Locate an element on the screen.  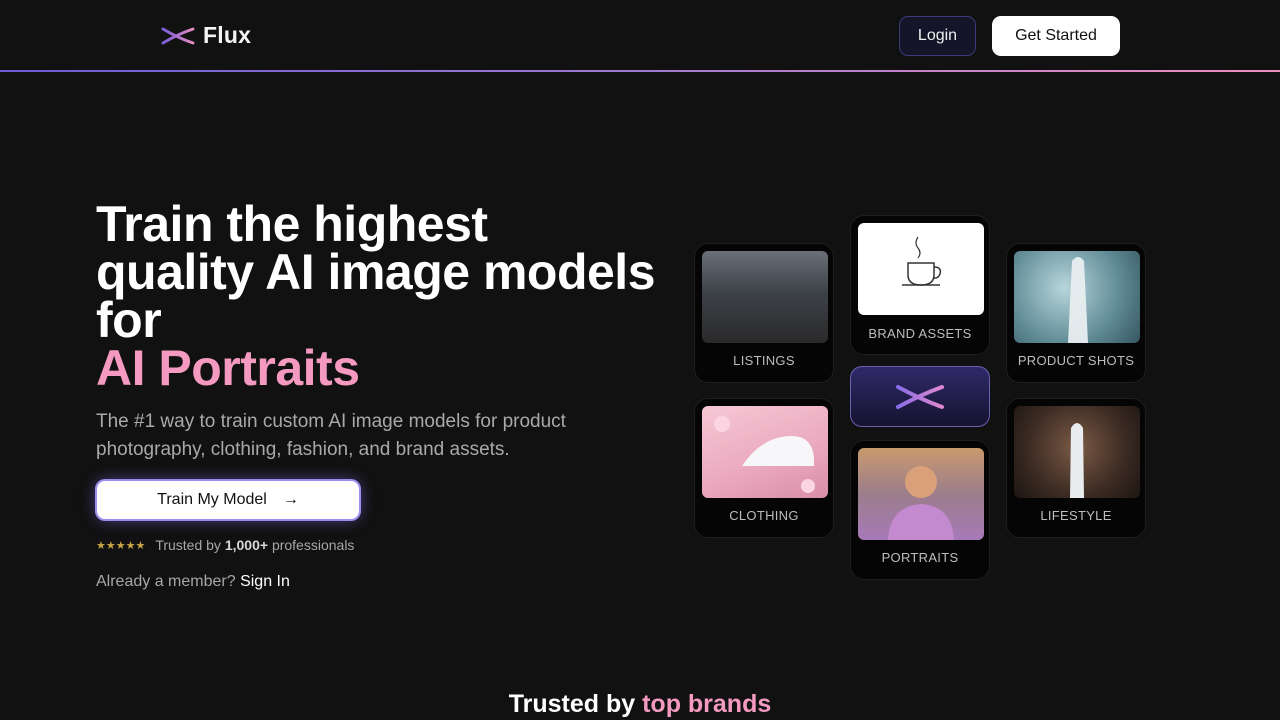
lifestyle-image is located at coordinates (1077, 452).